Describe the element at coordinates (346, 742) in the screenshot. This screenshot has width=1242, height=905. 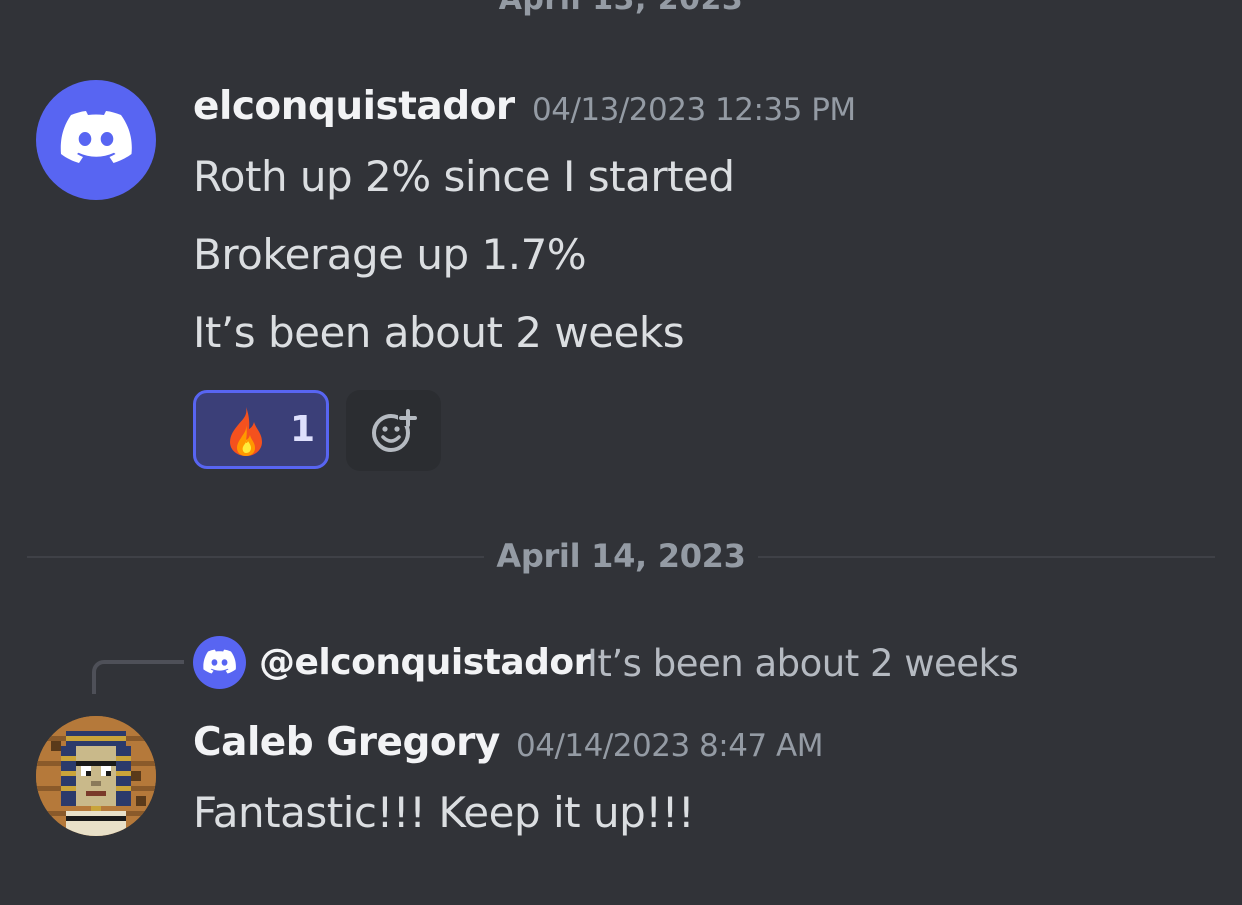
I see `message-author: Caleb Gregory` at that location.